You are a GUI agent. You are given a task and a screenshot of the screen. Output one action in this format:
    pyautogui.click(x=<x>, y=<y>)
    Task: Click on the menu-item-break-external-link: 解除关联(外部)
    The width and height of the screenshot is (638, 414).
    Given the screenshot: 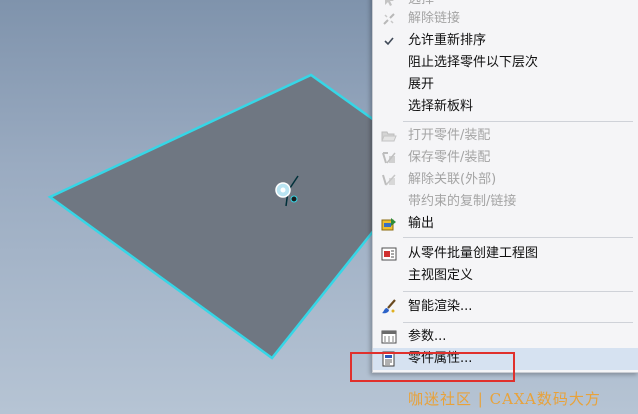 What is the action you would take?
    pyautogui.click(x=505, y=180)
    